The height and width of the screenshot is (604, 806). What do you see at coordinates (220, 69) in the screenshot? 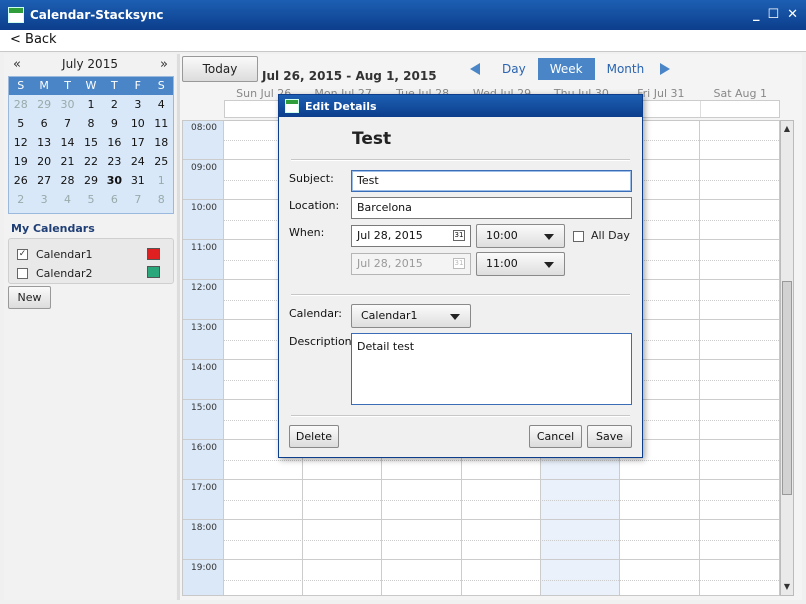
I see `today-button: Today` at bounding box center [220, 69].